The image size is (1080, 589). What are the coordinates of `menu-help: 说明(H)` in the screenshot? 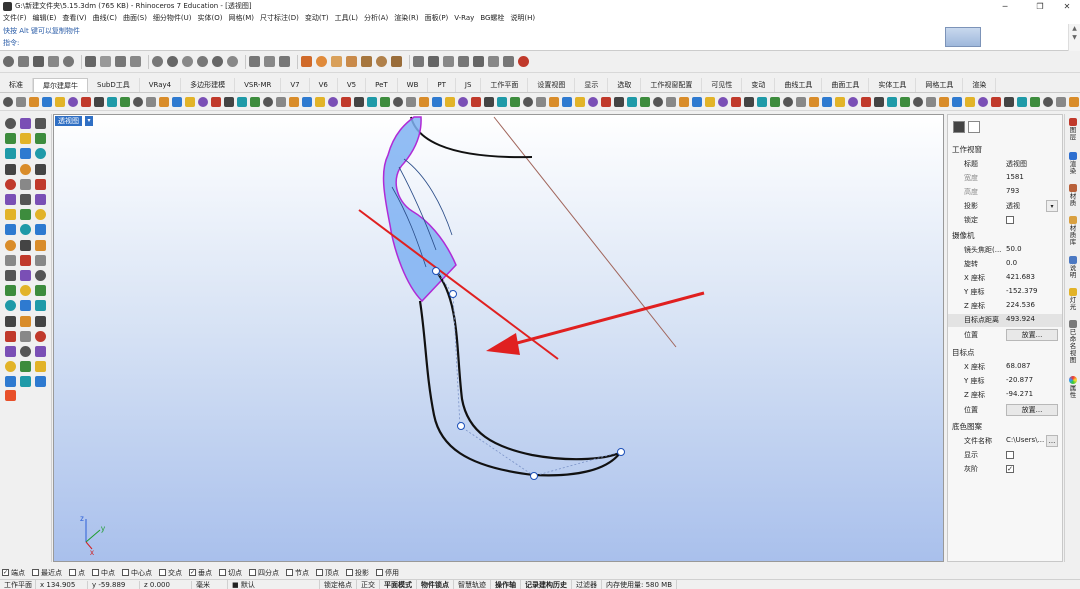 It's located at (522, 18).